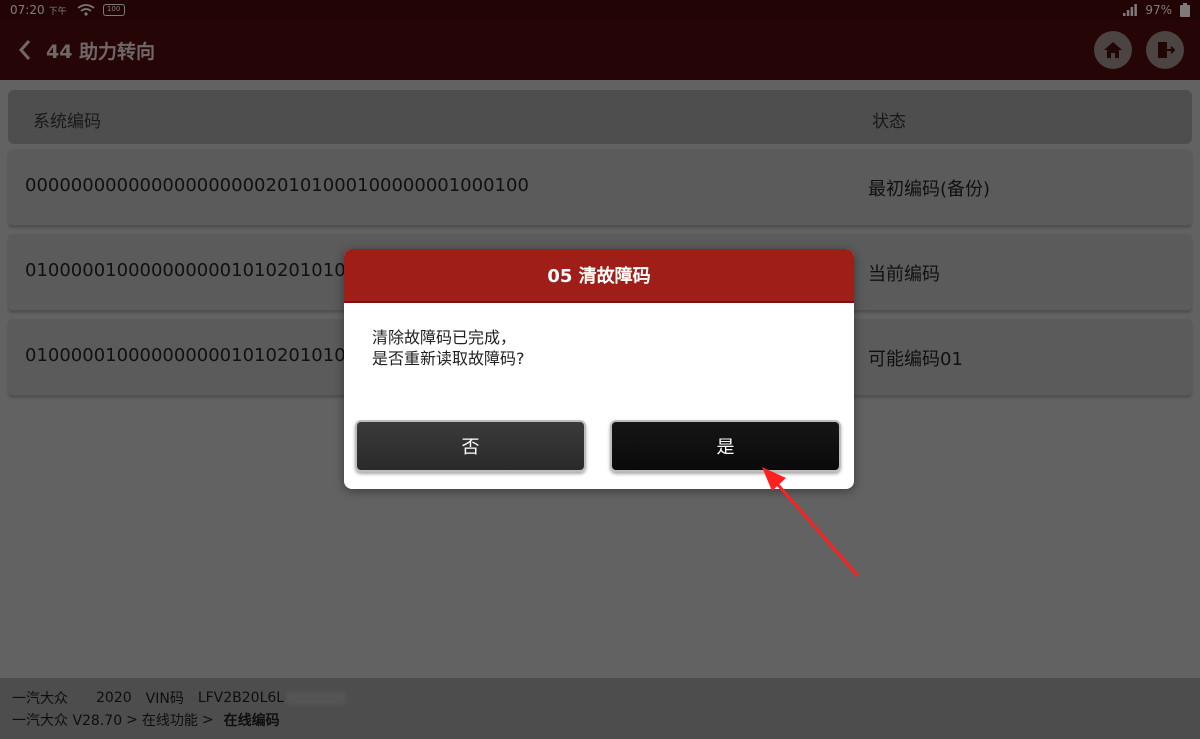  What do you see at coordinates (599, 361) in the screenshot?
I see `dialog-message: 清除故障码已完成， 是否重新读取故障码?` at bounding box center [599, 361].